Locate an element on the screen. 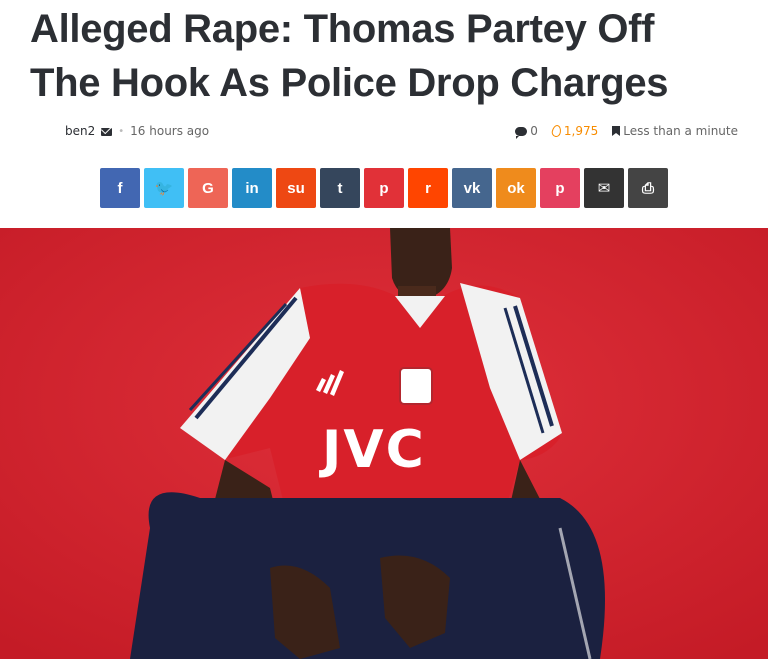 This screenshot has height=659, width=768. comments-count: 0 is located at coordinates (526, 131).